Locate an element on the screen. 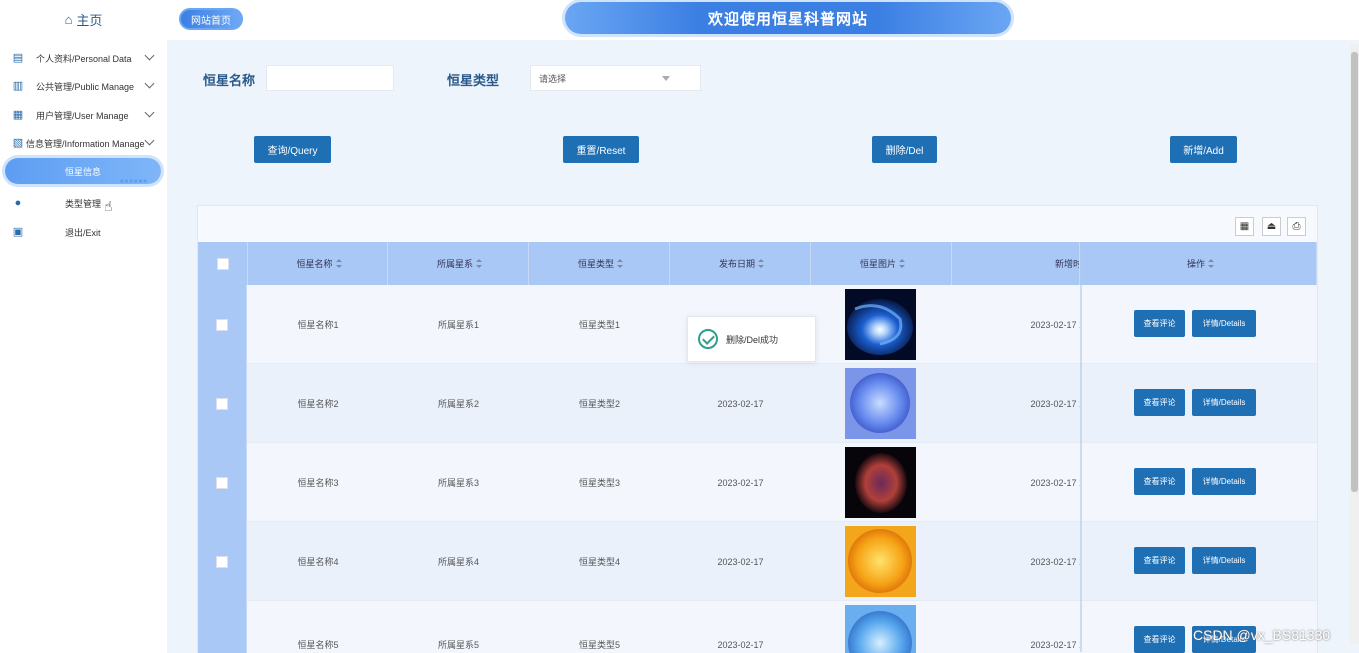 This screenshot has height=653, width=1359. cell-star-type: 恒星类型4 is located at coordinates (599, 562).